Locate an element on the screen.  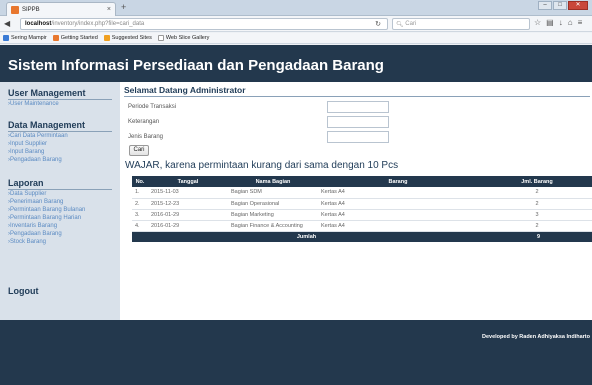
new-tab-button: + is located at coordinates (123, 7).